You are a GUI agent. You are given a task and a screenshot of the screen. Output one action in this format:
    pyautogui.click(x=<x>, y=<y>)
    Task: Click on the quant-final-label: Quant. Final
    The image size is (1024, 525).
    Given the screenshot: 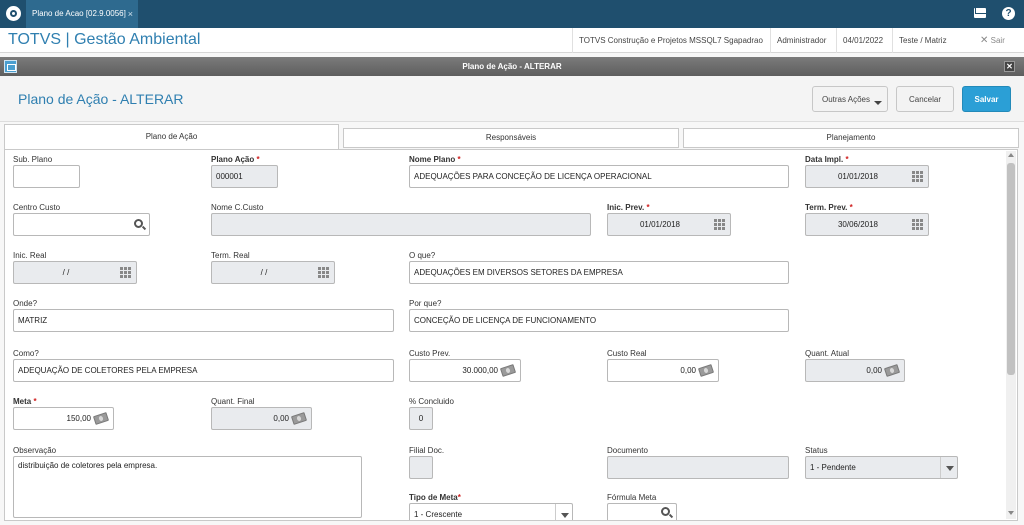 What is the action you would take?
    pyautogui.click(x=233, y=401)
    